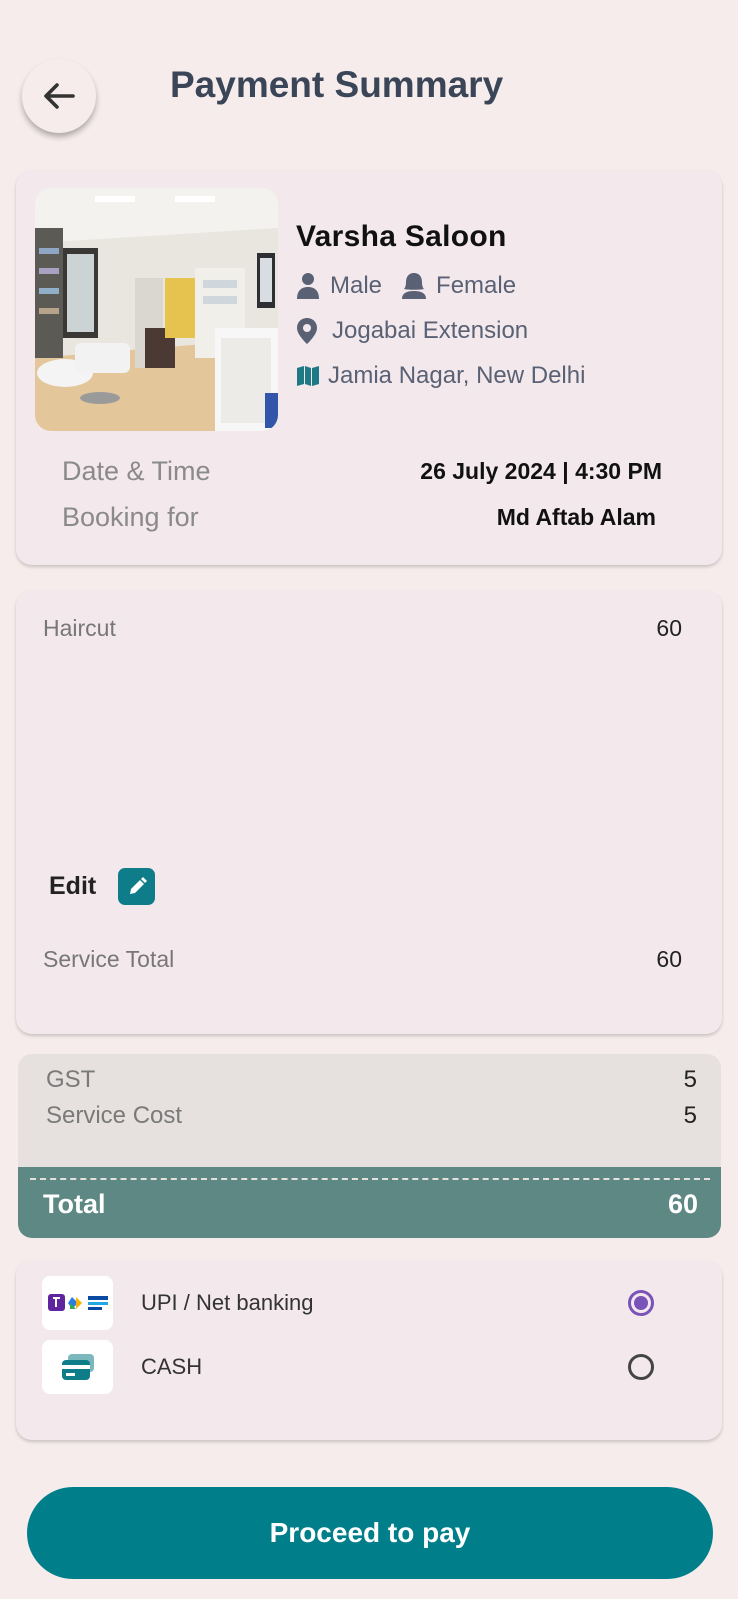  I want to click on service-total-label: Service Total, so click(109, 959).